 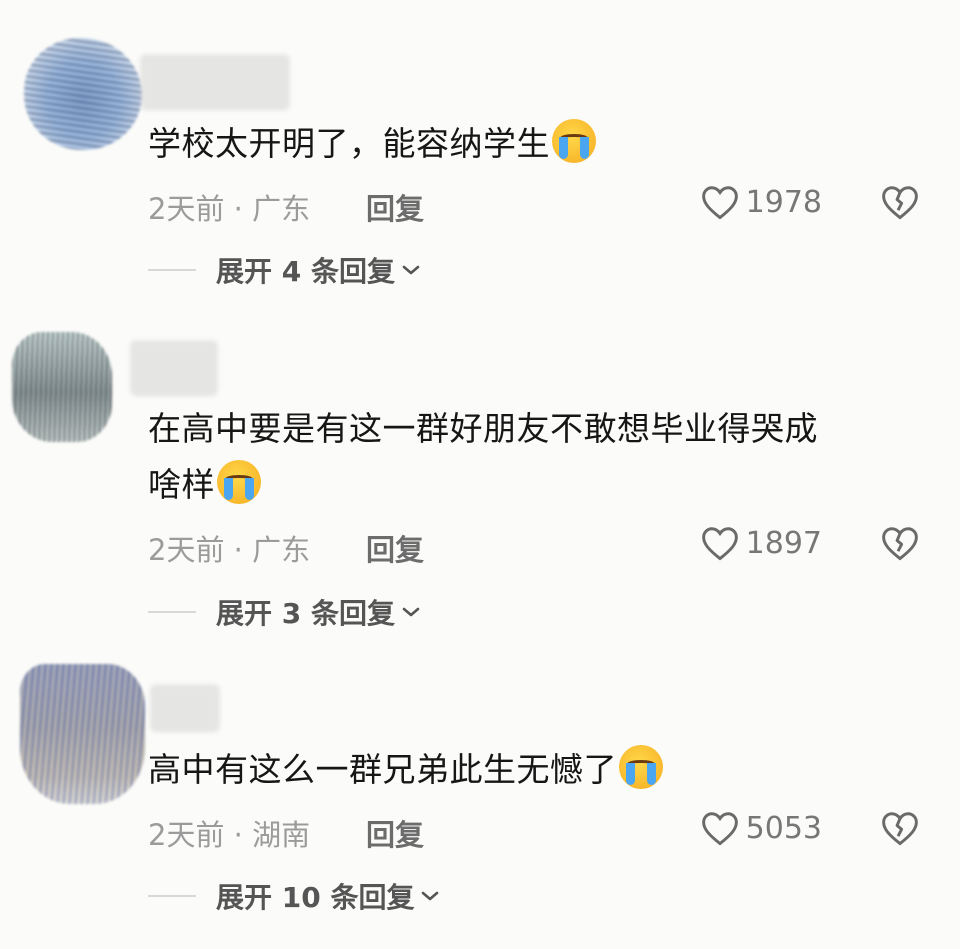 I want to click on like-button: 5053, so click(x=761, y=828).